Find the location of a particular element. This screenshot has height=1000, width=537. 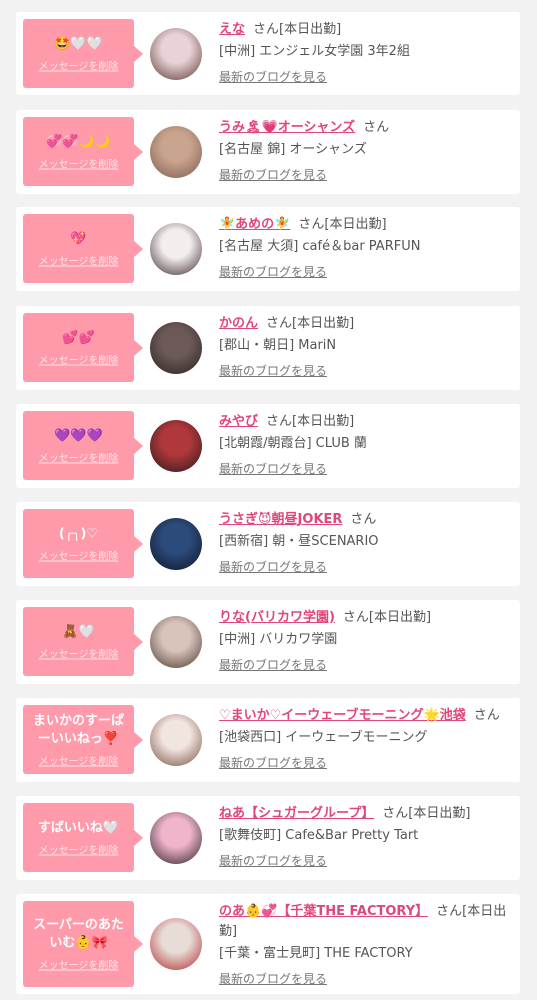

cast-info: えな さん[本日出勤] [中洲] エンジェル女学園 3年2組 最新のブログを見る is located at coordinates (367, 53).